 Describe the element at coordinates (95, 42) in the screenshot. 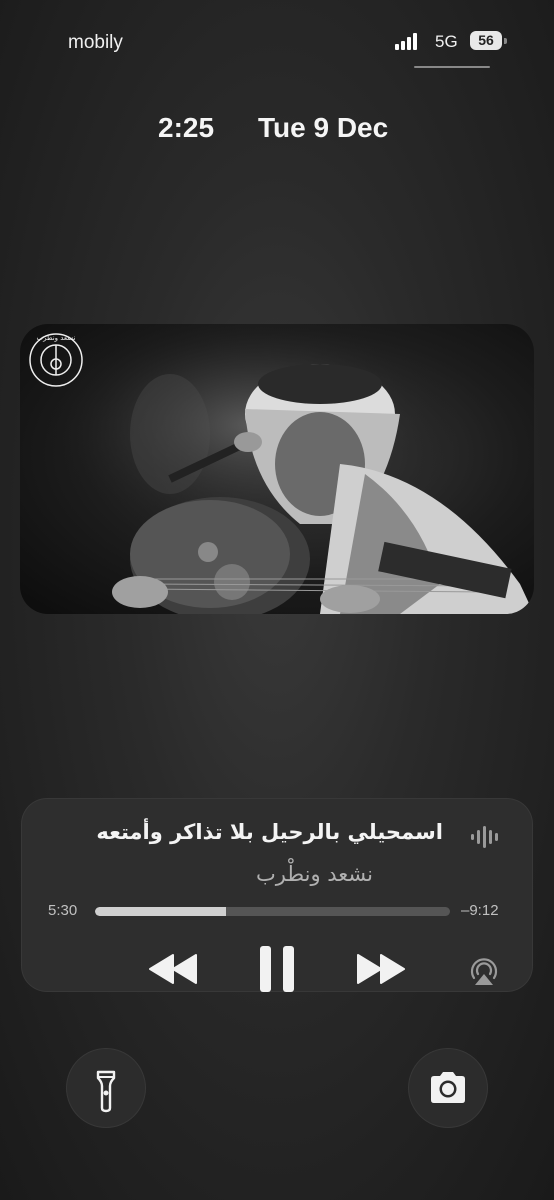

I see `carrier-name: mobily` at that location.